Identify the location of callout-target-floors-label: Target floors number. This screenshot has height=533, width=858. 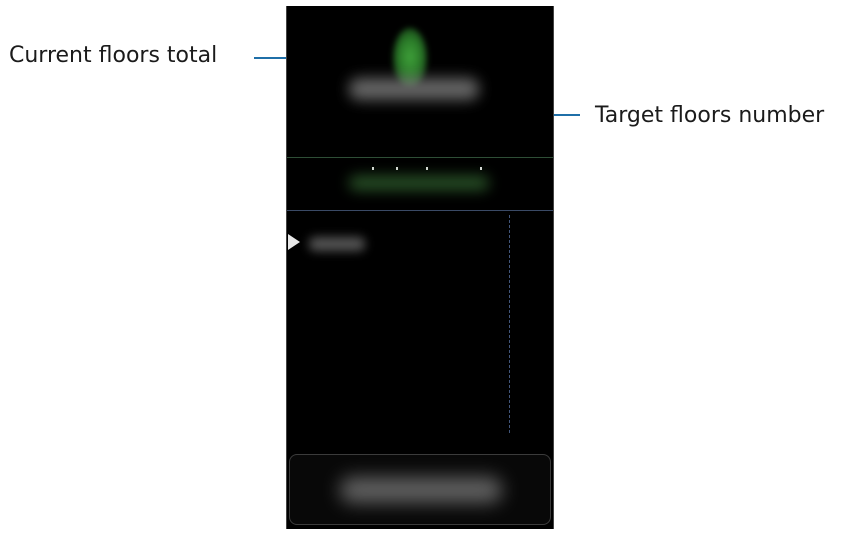
(710, 115).